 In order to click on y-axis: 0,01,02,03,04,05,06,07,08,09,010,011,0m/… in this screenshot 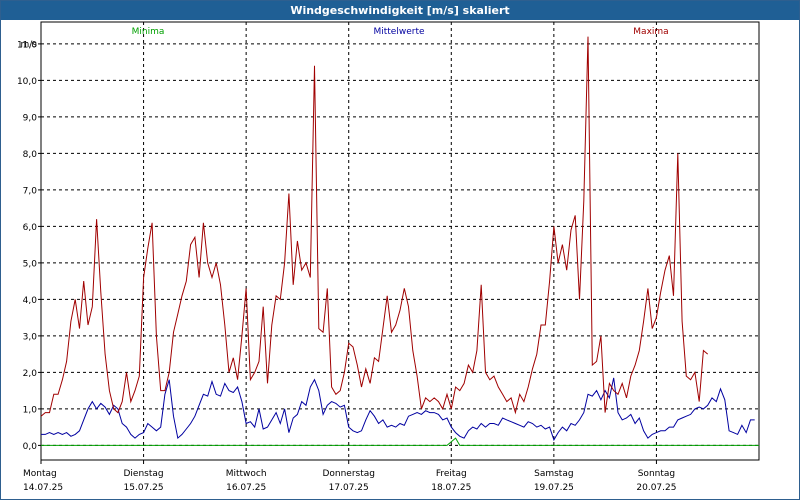, I will do `click(29, 246)`.